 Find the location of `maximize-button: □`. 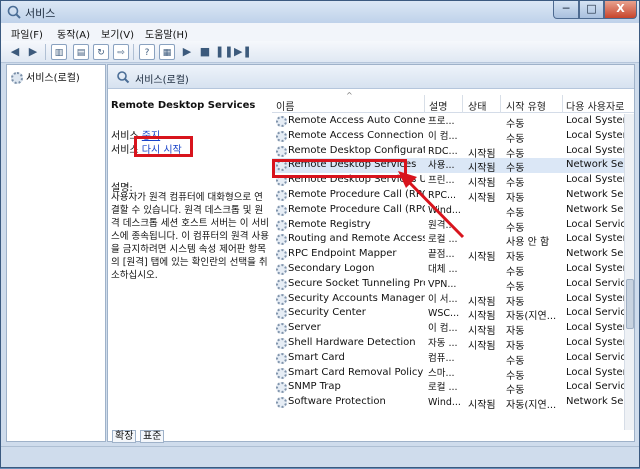

maximize-button: □ is located at coordinates (591, 10).